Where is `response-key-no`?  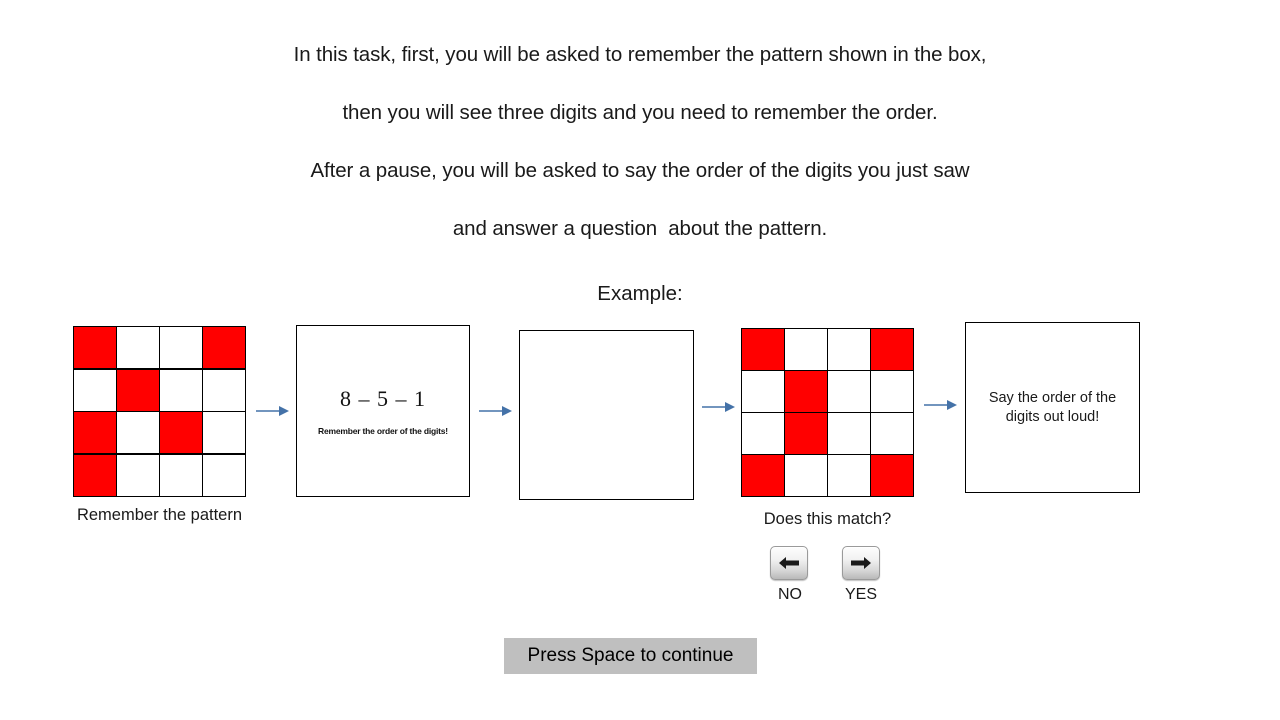 response-key-no is located at coordinates (789, 563).